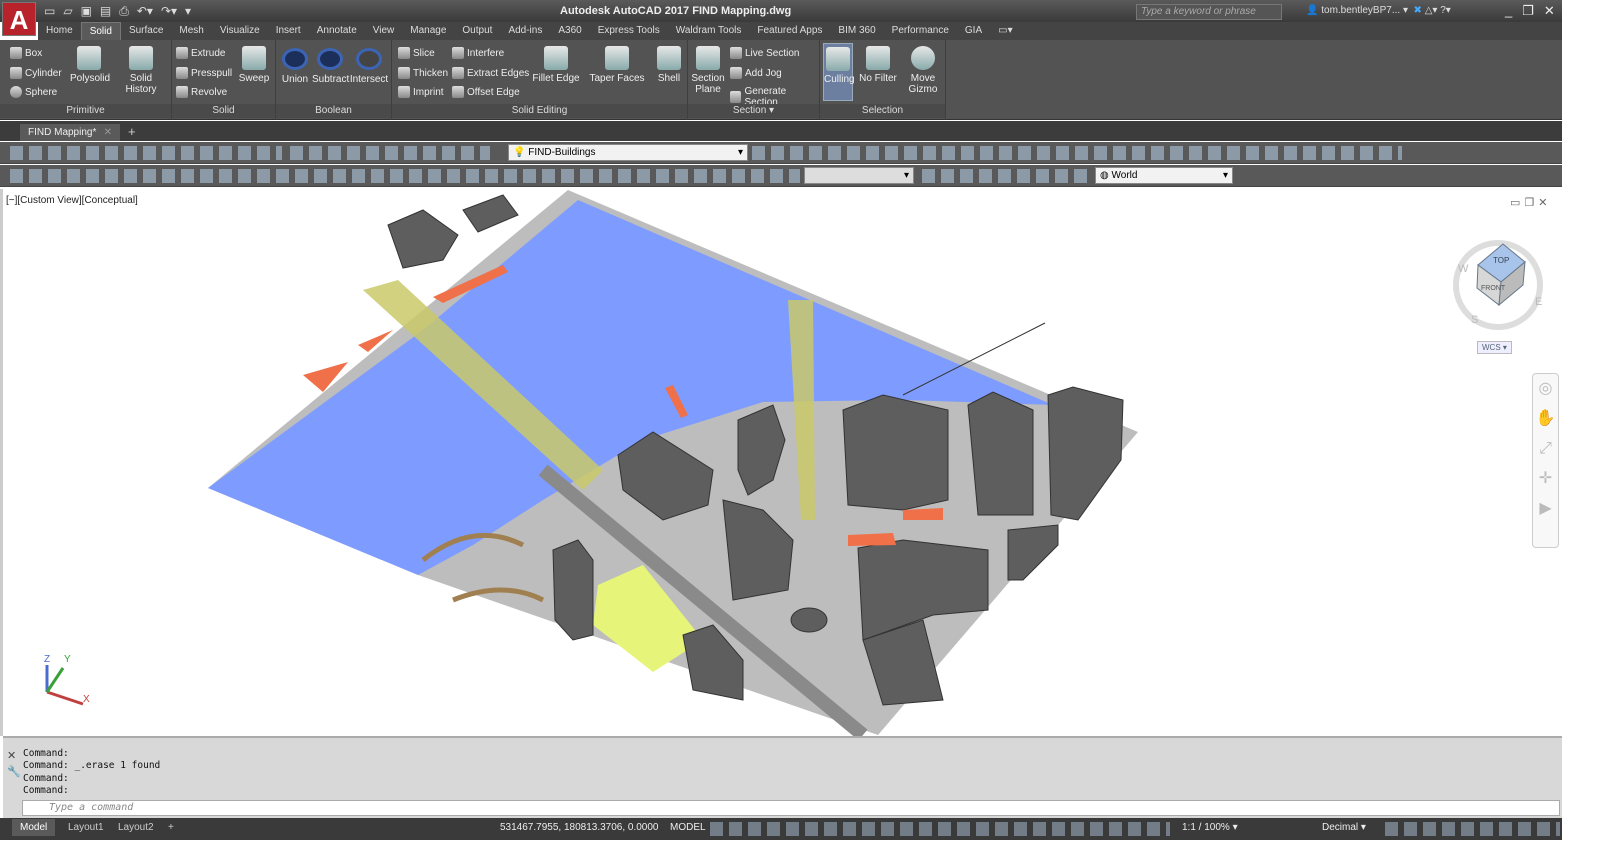 The image size is (1600, 865). I want to click on presspull-button: Presspull, so click(204, 73).